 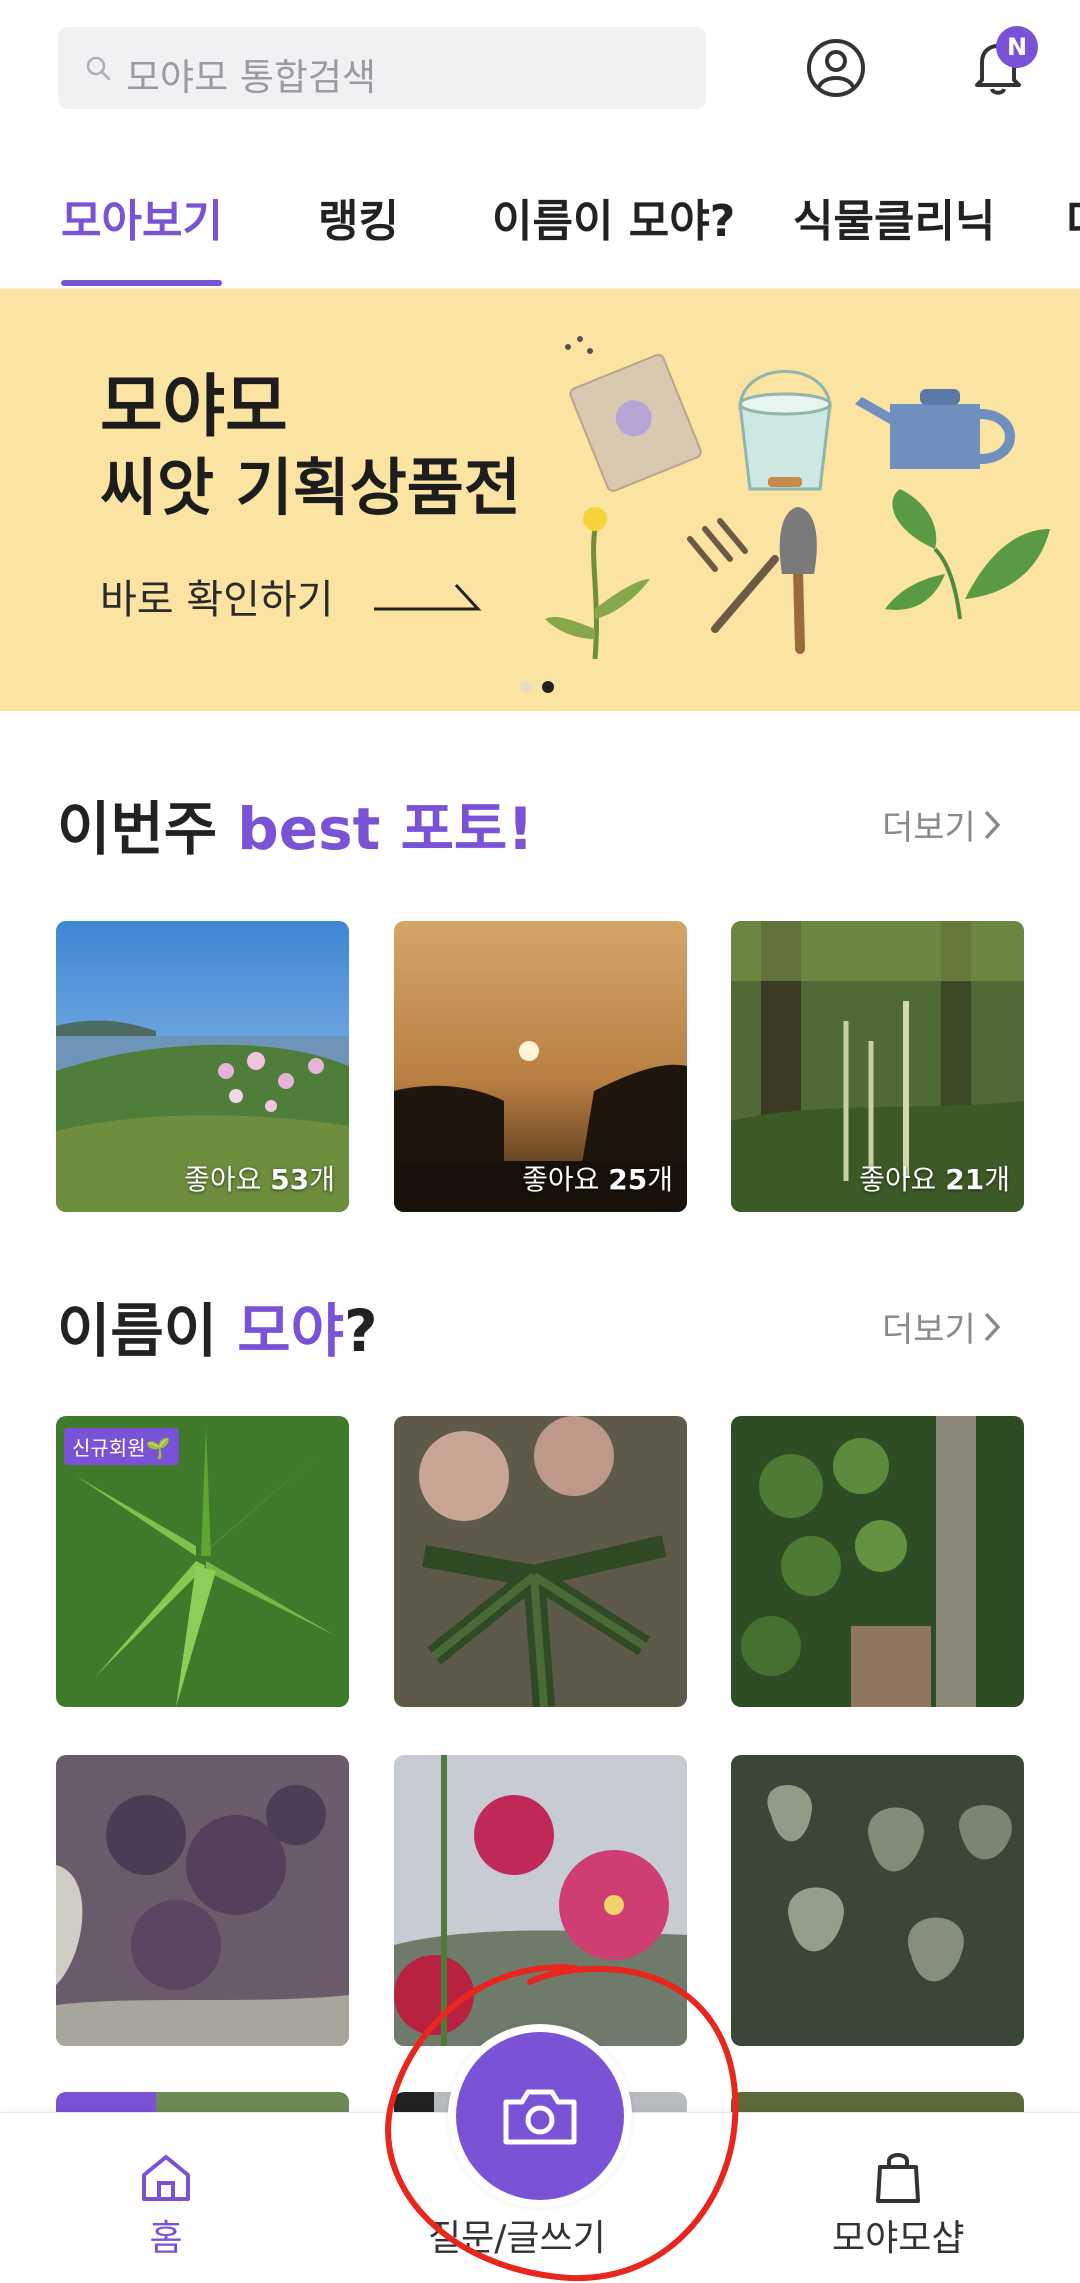 I want to click on name-title-accent: 모야, so click(x=291, y=1331).